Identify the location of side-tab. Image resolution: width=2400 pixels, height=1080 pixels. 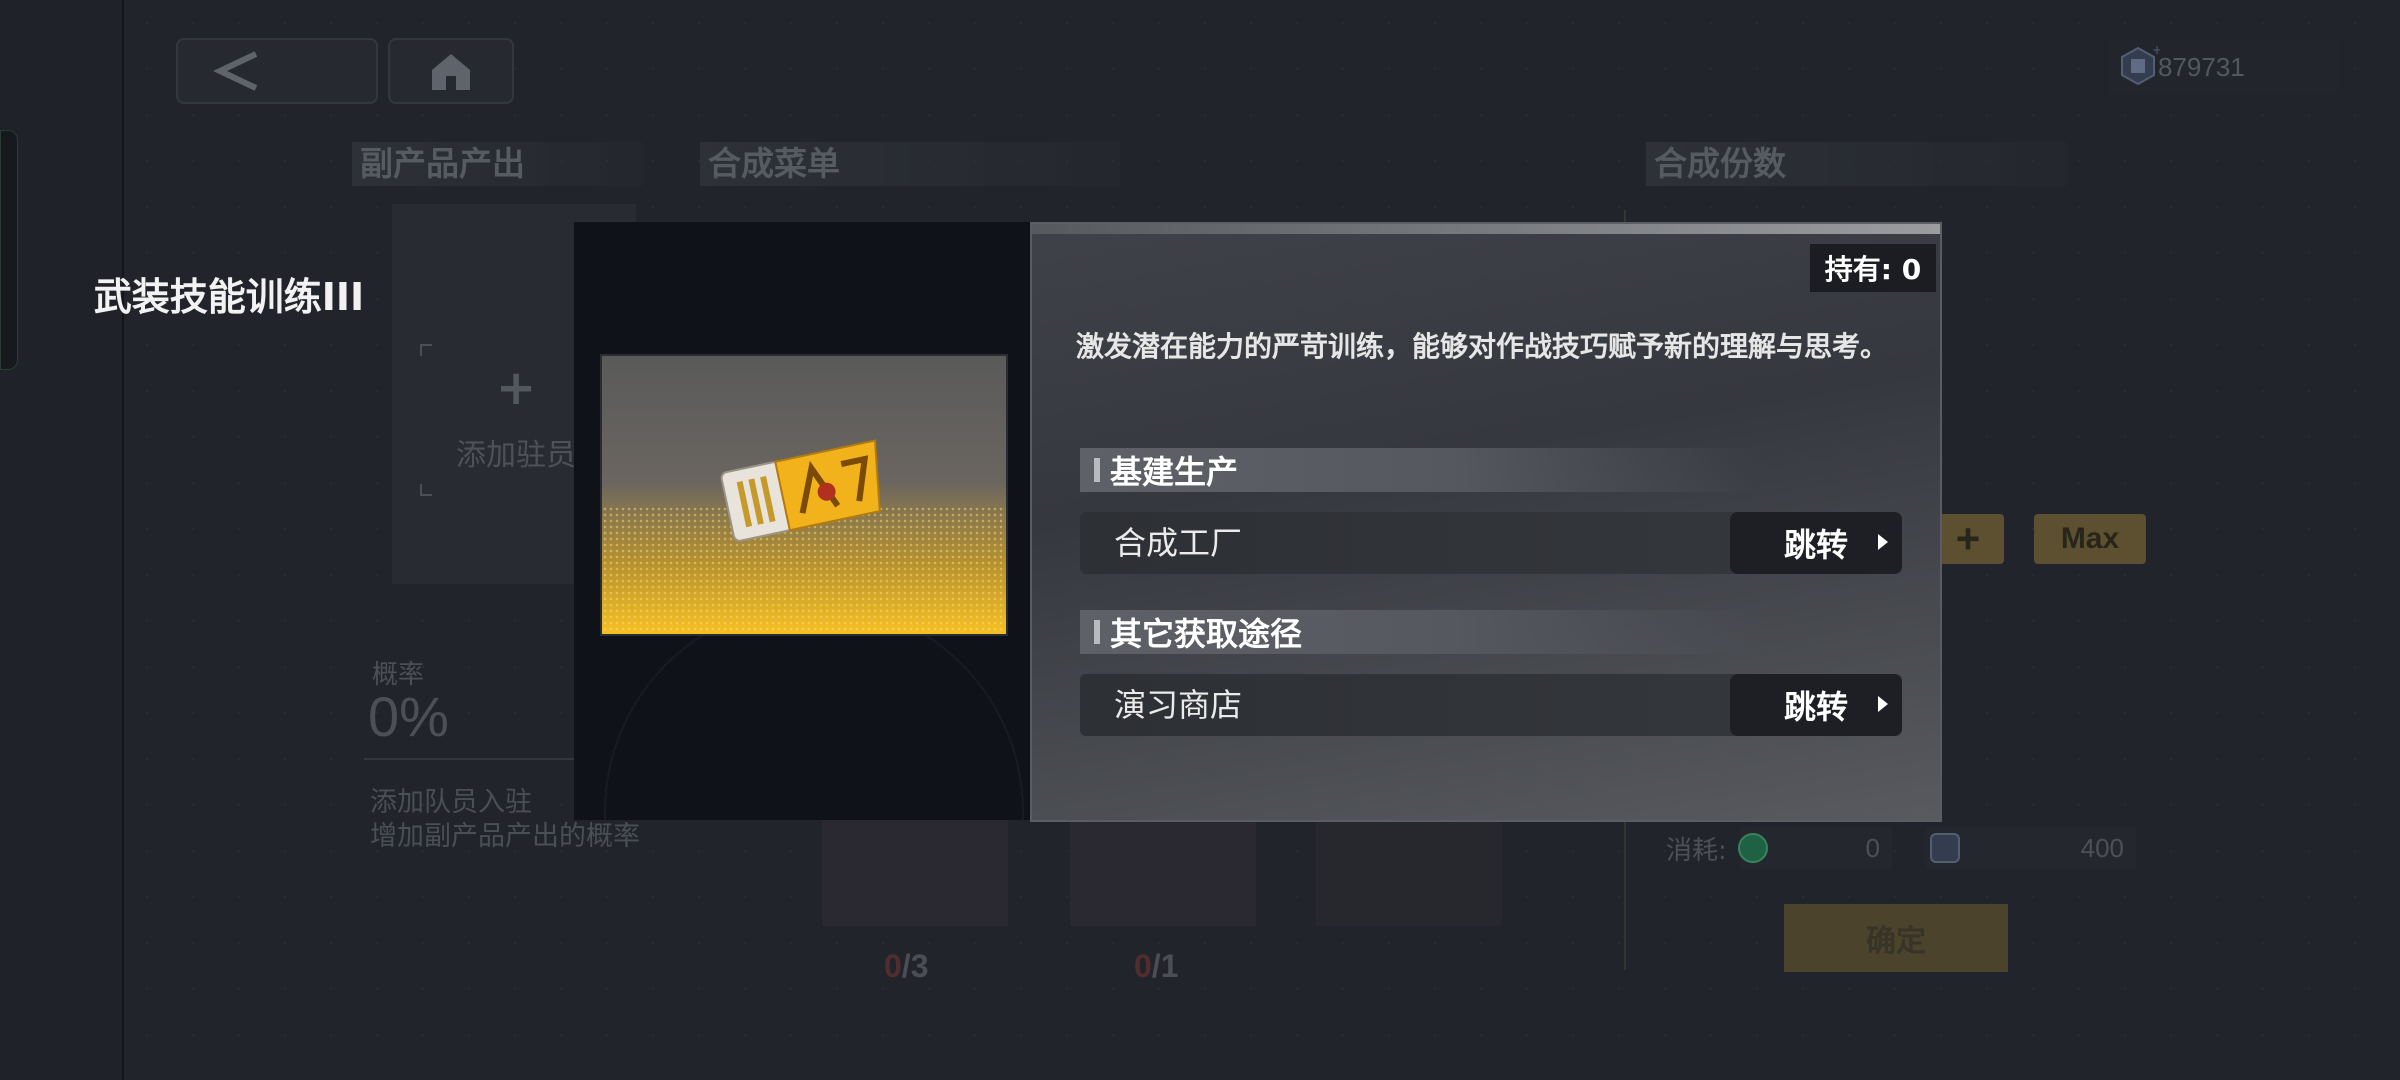
(9, 250).